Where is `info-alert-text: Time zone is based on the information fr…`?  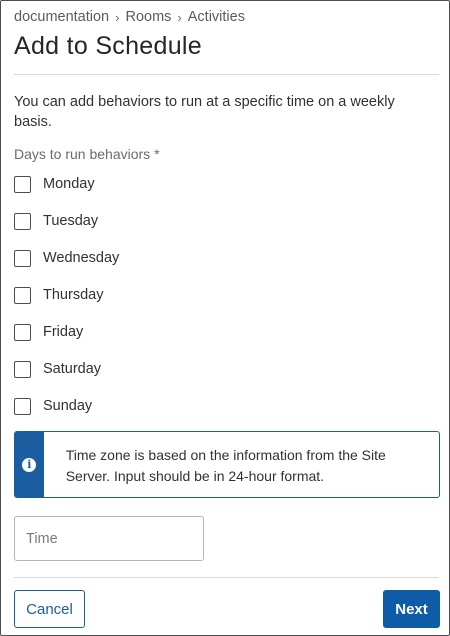 info-alert-text: Time zone is based on the information fr… is located at coordinates (225, 465).